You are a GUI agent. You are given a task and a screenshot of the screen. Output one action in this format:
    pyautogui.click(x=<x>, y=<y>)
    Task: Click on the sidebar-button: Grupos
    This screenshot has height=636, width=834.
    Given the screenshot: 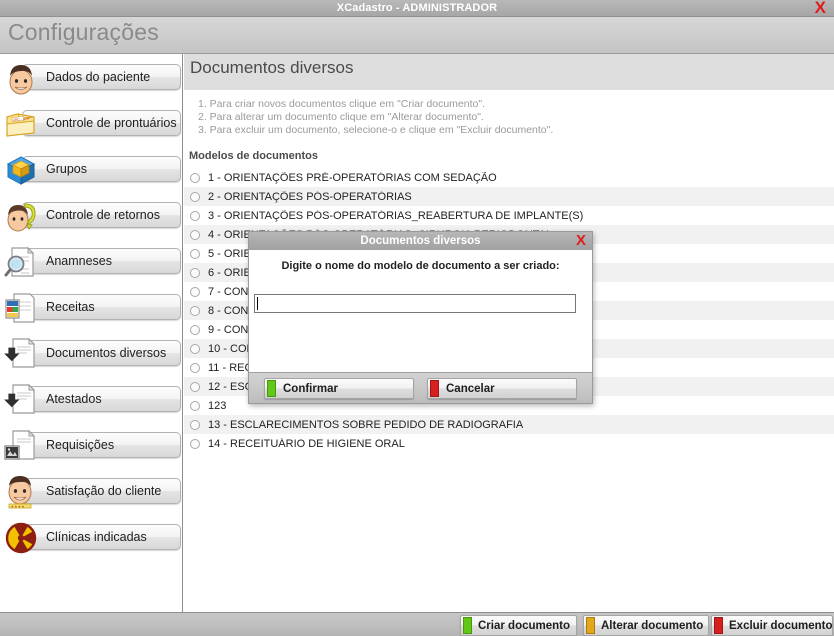 What is the action you would take?
    pyautogui.click(x=101, y=169)
    